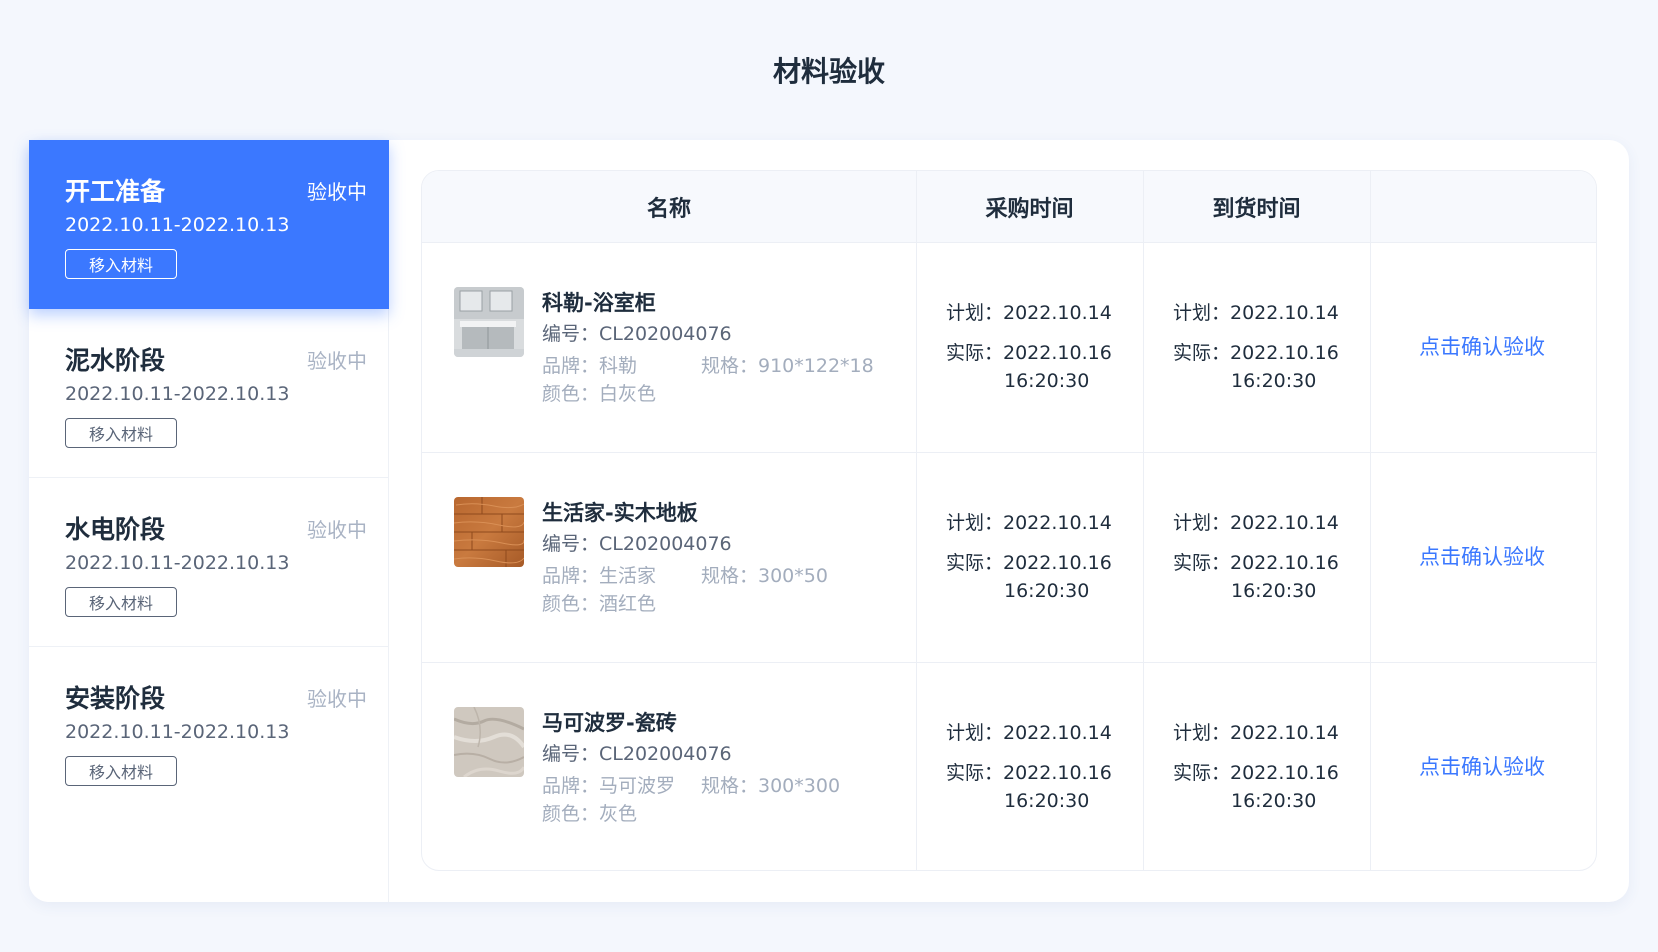  What do you see at coordinates (590, 366) in the screenshot?
I see `product-brand: 品牌：科勒` at bounding box center [590, 366].